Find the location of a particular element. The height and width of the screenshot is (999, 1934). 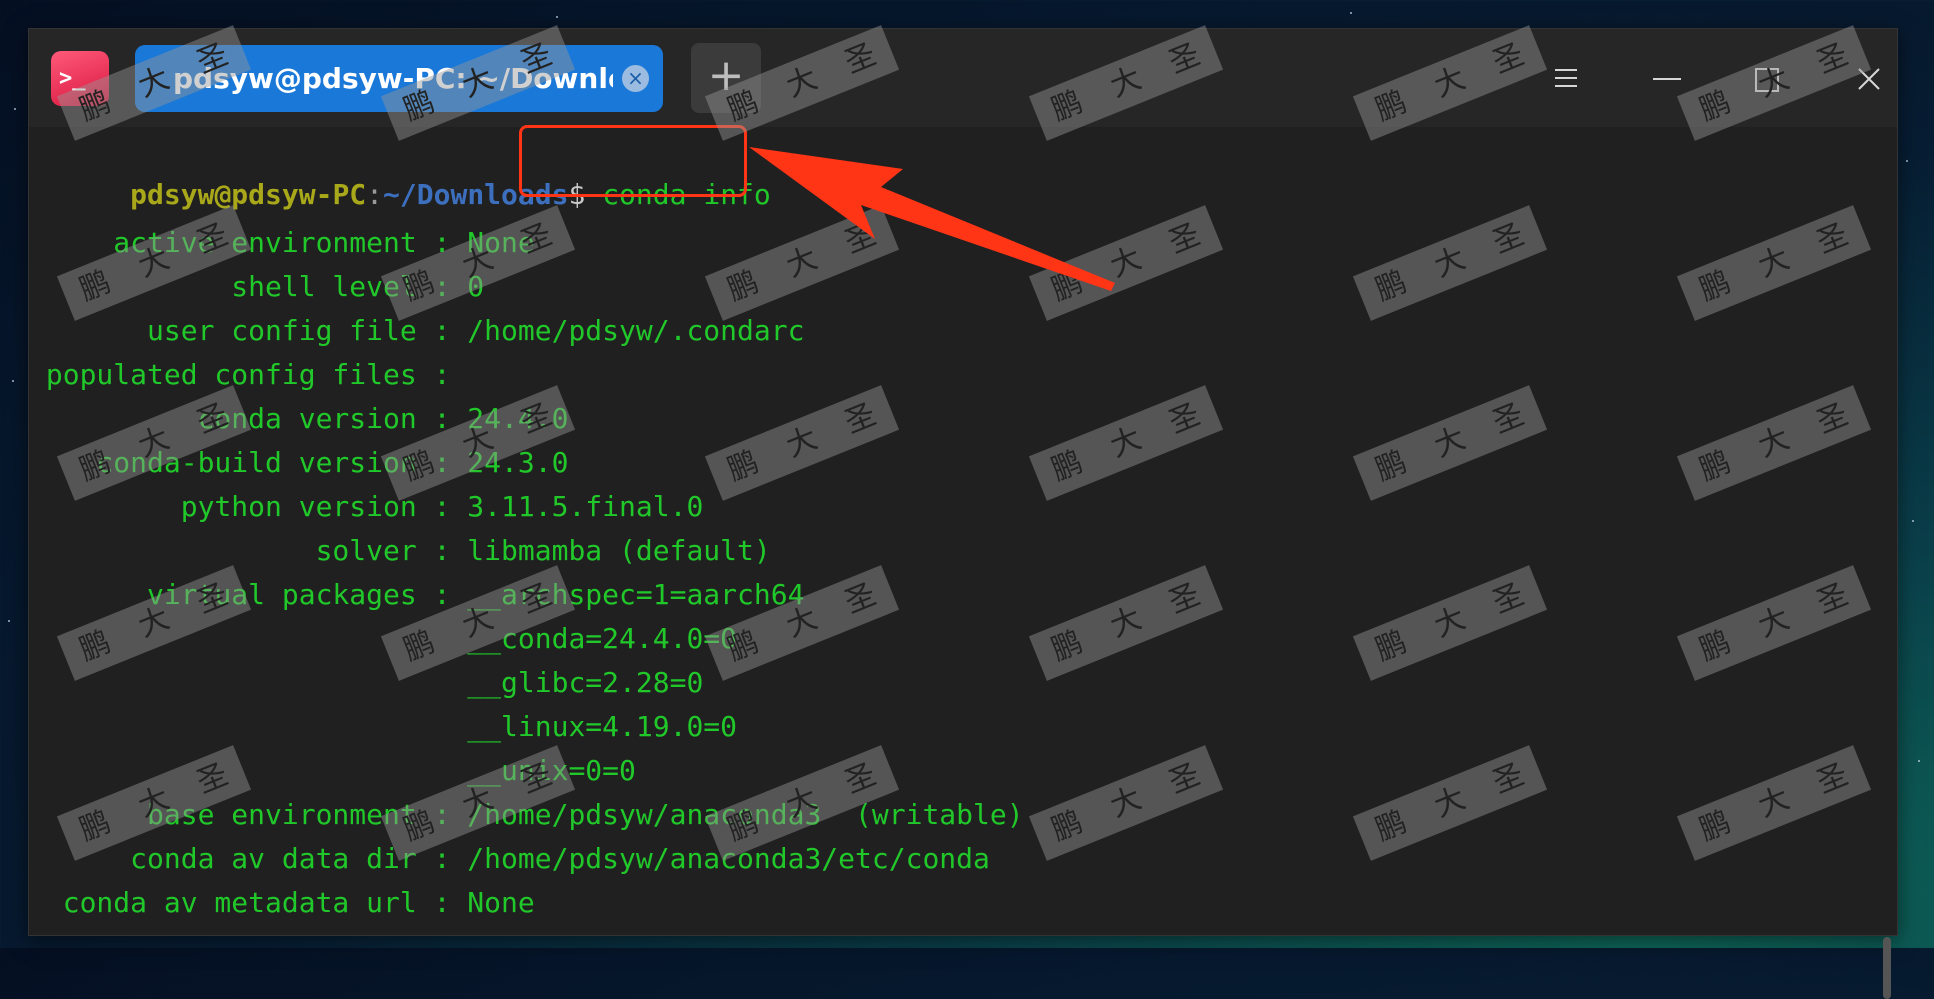

output-line: populated config files : is located at coordinates (248, 374).